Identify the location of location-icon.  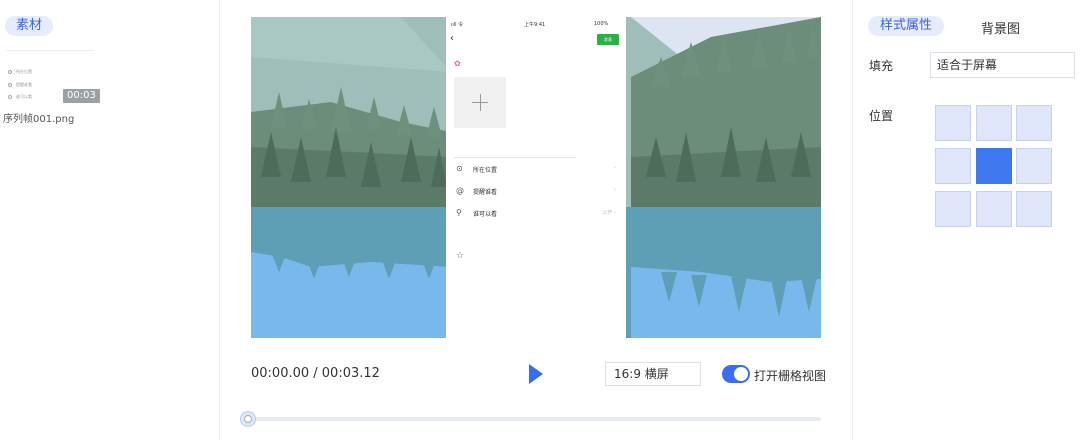
(10, 72).